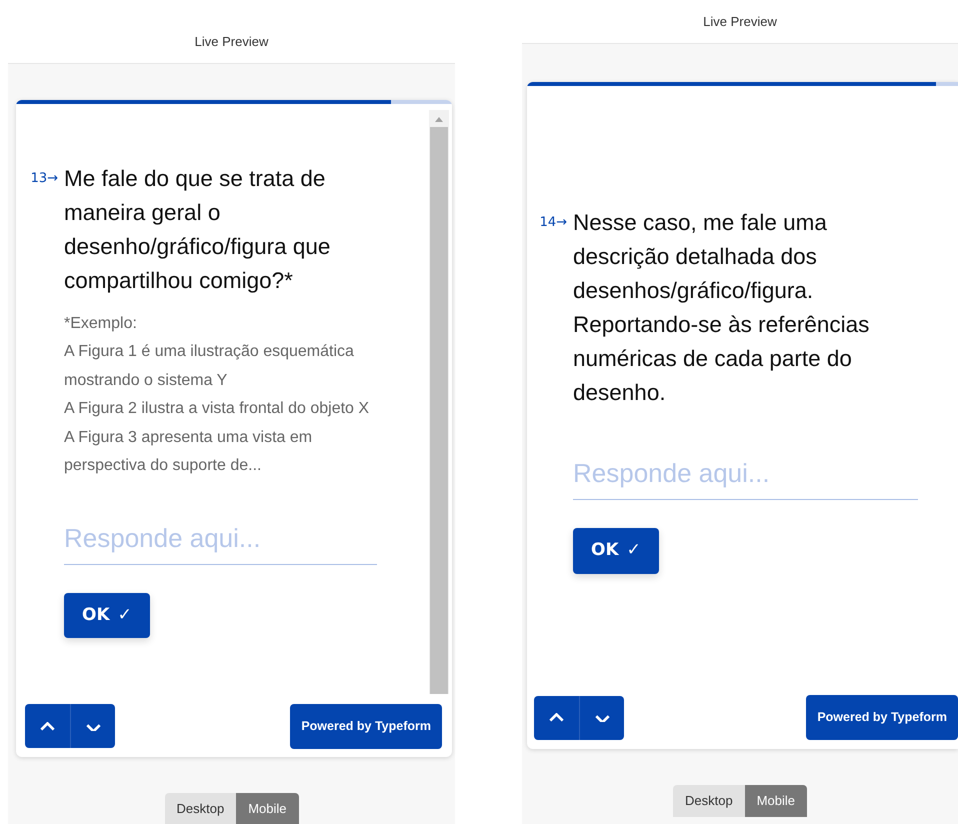  Describe the element at coordinates (101, 324) in the screenshot. I see `description-text: *Exemplo:` at that location.